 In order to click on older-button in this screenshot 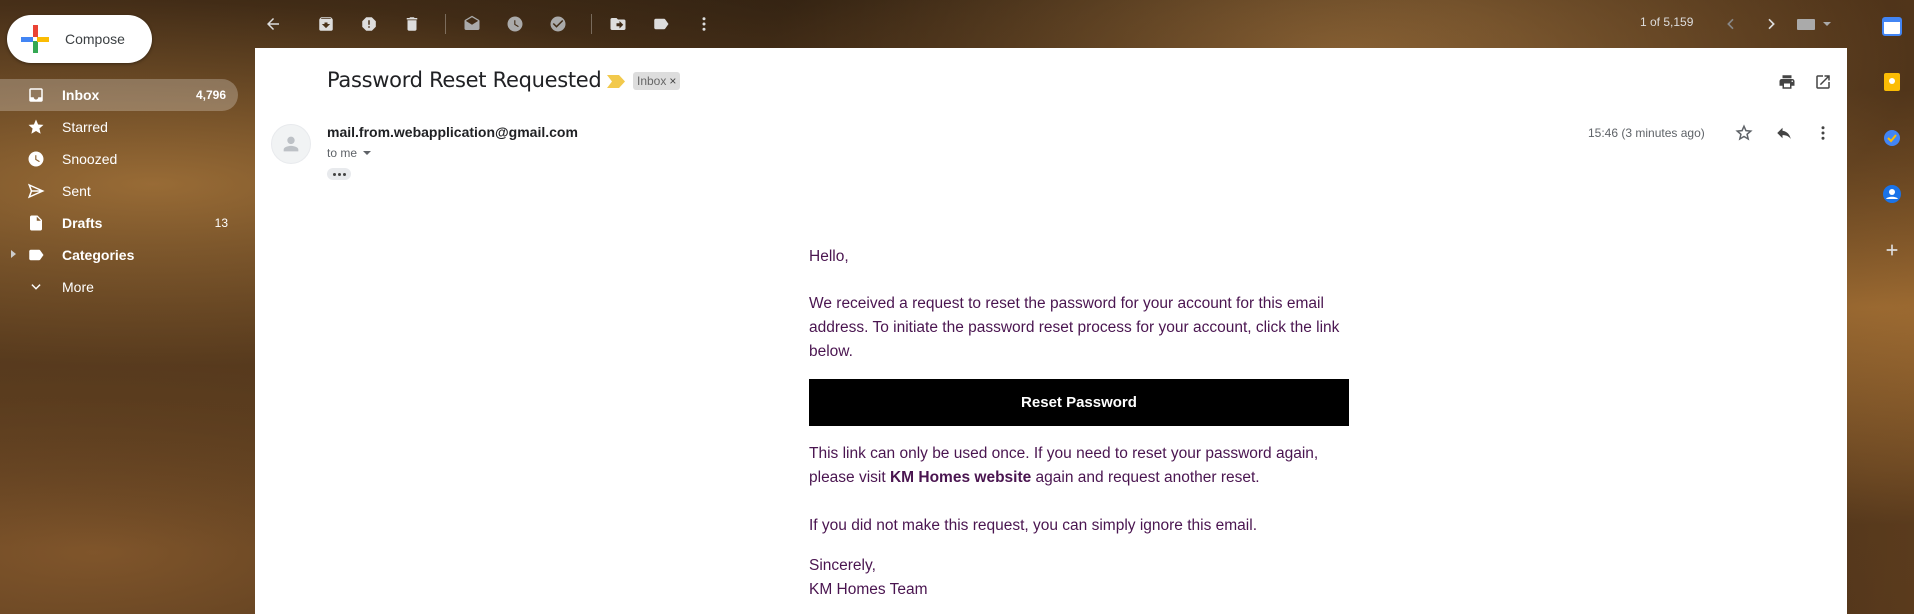, I will do `click(1771, 24)`.